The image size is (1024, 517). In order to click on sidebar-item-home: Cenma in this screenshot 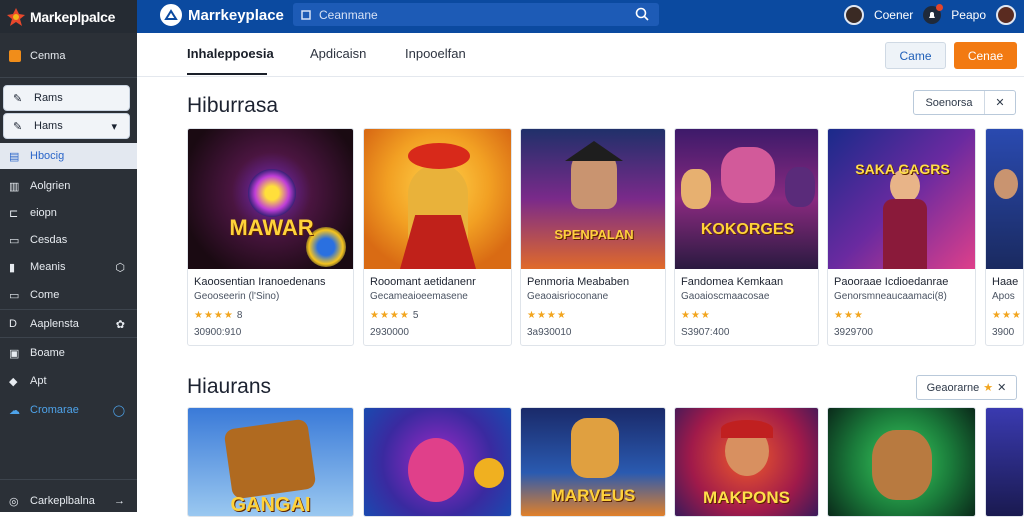, I will do `click(68, 56)`.